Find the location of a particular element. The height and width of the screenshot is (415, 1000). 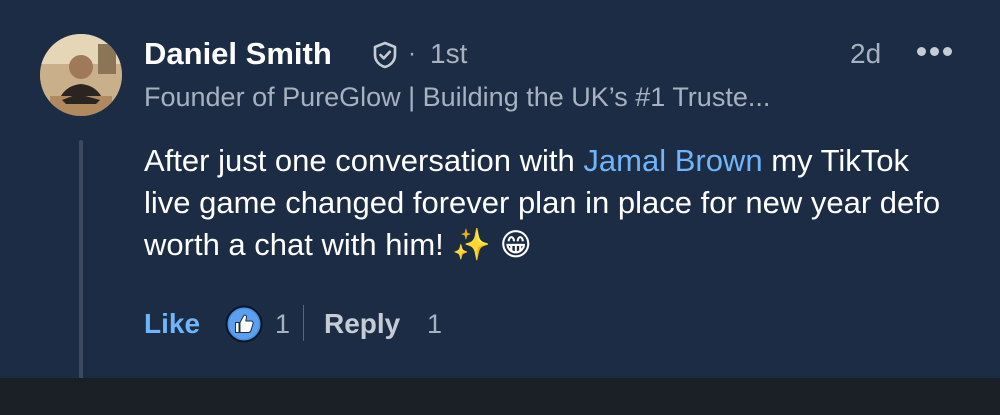

thumbs-up-icon is located at coordinates (244, 324).